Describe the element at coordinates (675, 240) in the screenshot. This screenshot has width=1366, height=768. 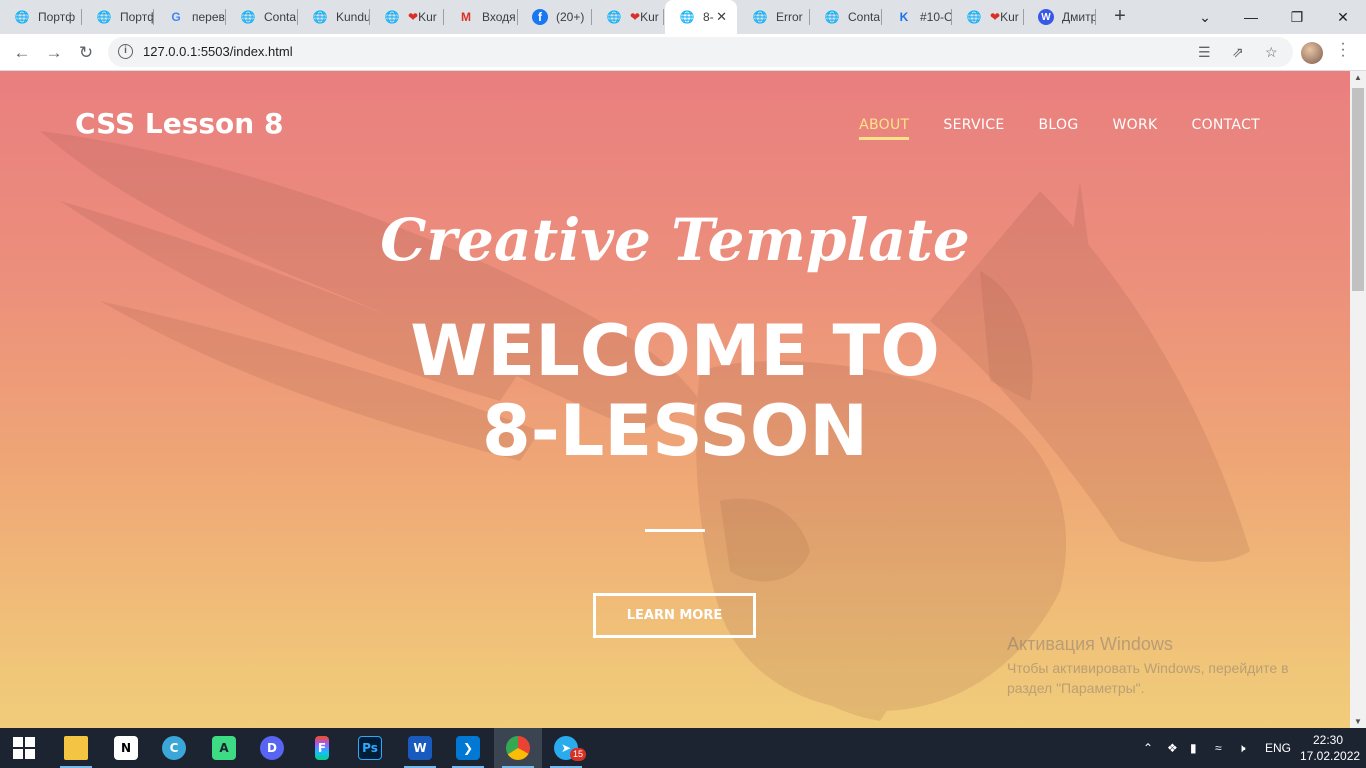
I see `hero-subtitle: Creative Template` at that location.